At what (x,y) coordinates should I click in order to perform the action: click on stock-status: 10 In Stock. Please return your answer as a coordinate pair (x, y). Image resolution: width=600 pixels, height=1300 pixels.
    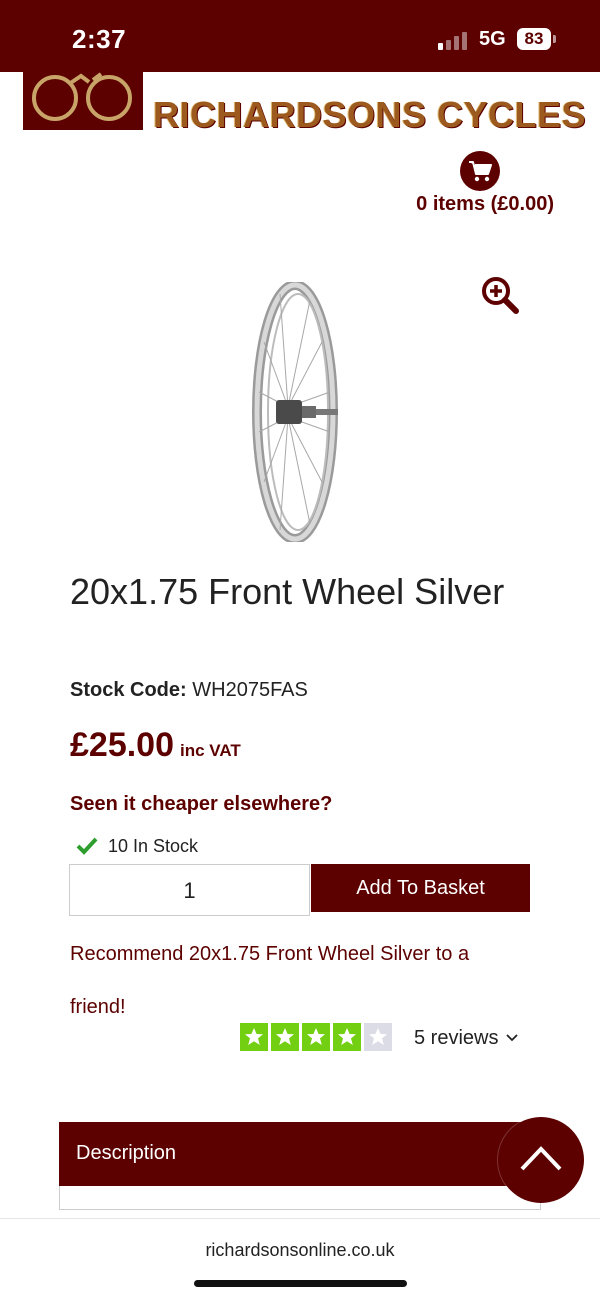
    Looking at the image, I should click on (137, 846).